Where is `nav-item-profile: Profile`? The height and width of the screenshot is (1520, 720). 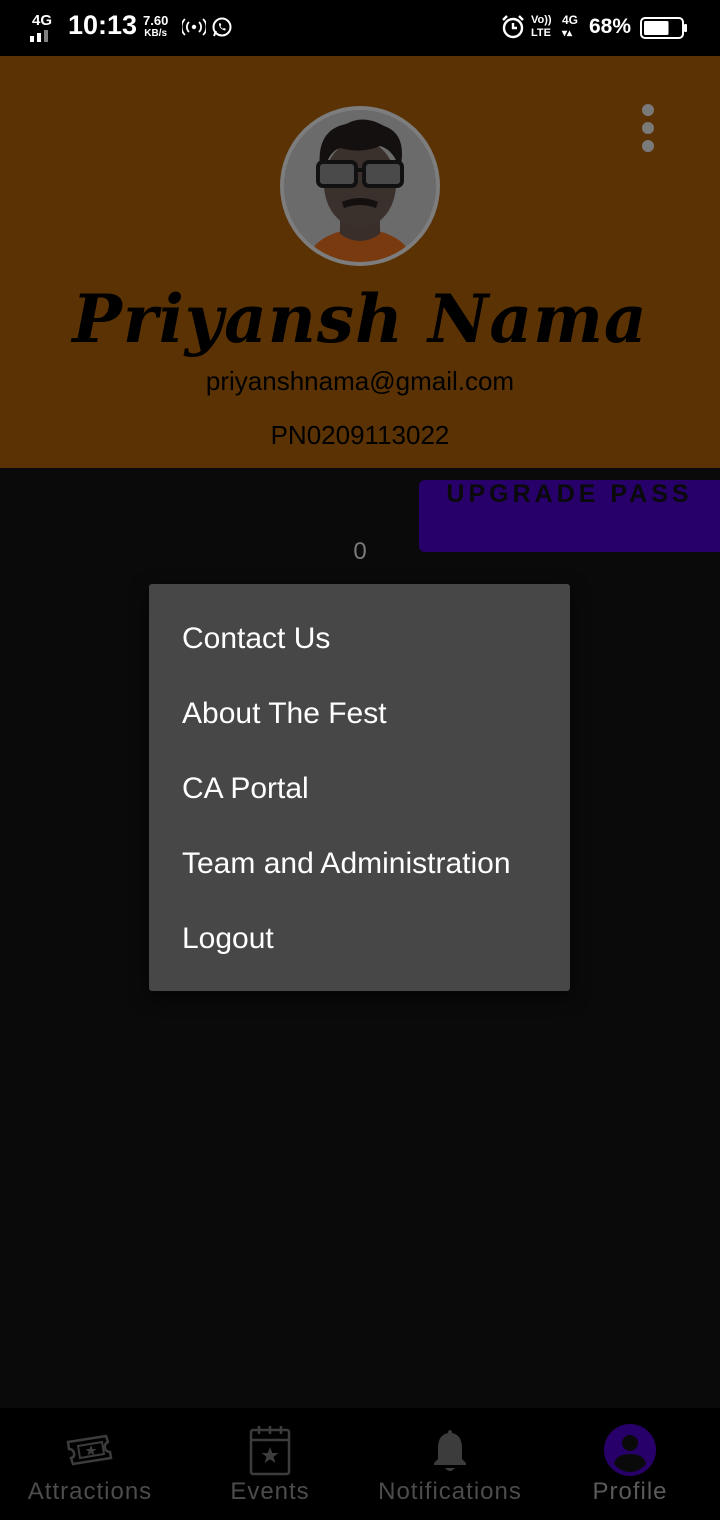
nav-item-profile: Profile is located at coordinates (630, 1464).